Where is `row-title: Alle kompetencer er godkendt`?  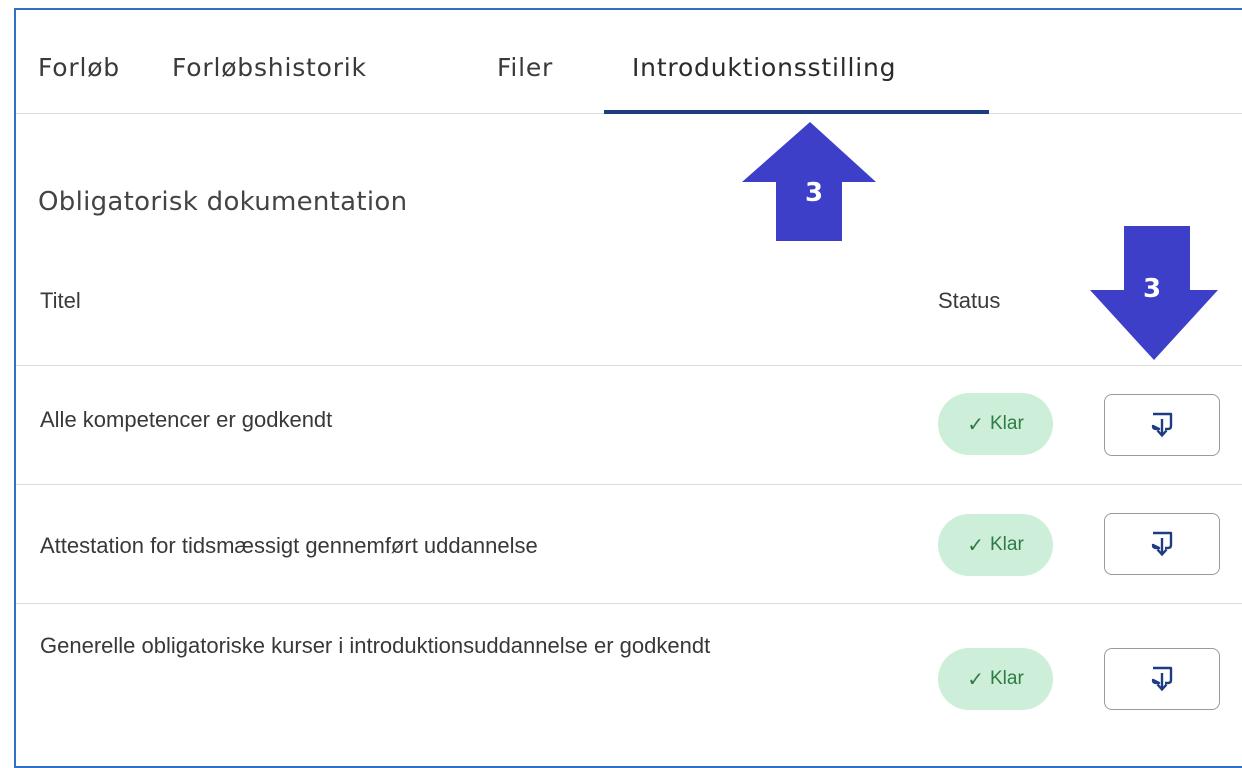 row-title: Alle kompetencer er godkendt is located at coordinates (186, 419).